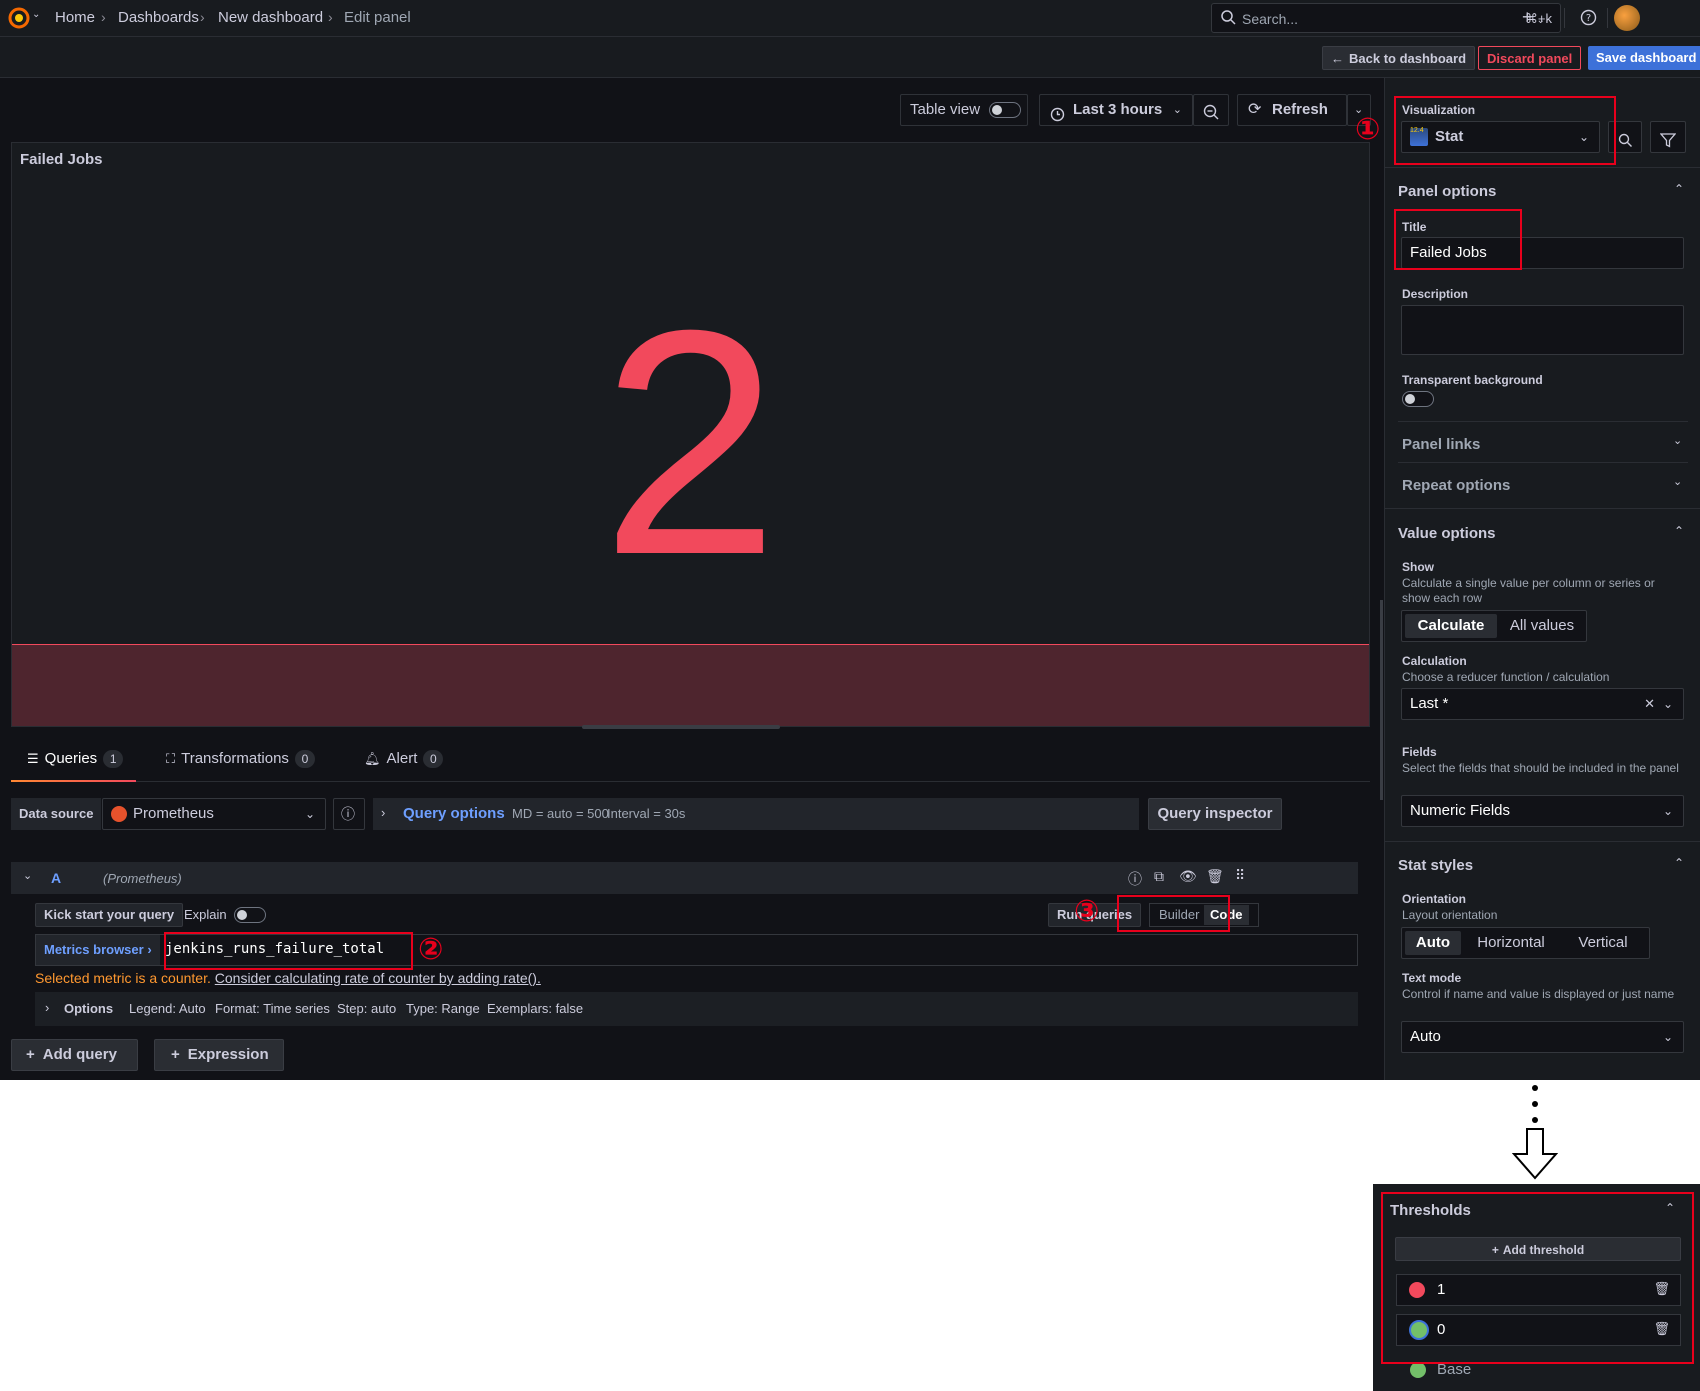  What do you see at coordinates (1506, 677) in the screenshot?
I see `calculation-description: Choose a reducer function / calculation` at bounding box center [1506, 677].